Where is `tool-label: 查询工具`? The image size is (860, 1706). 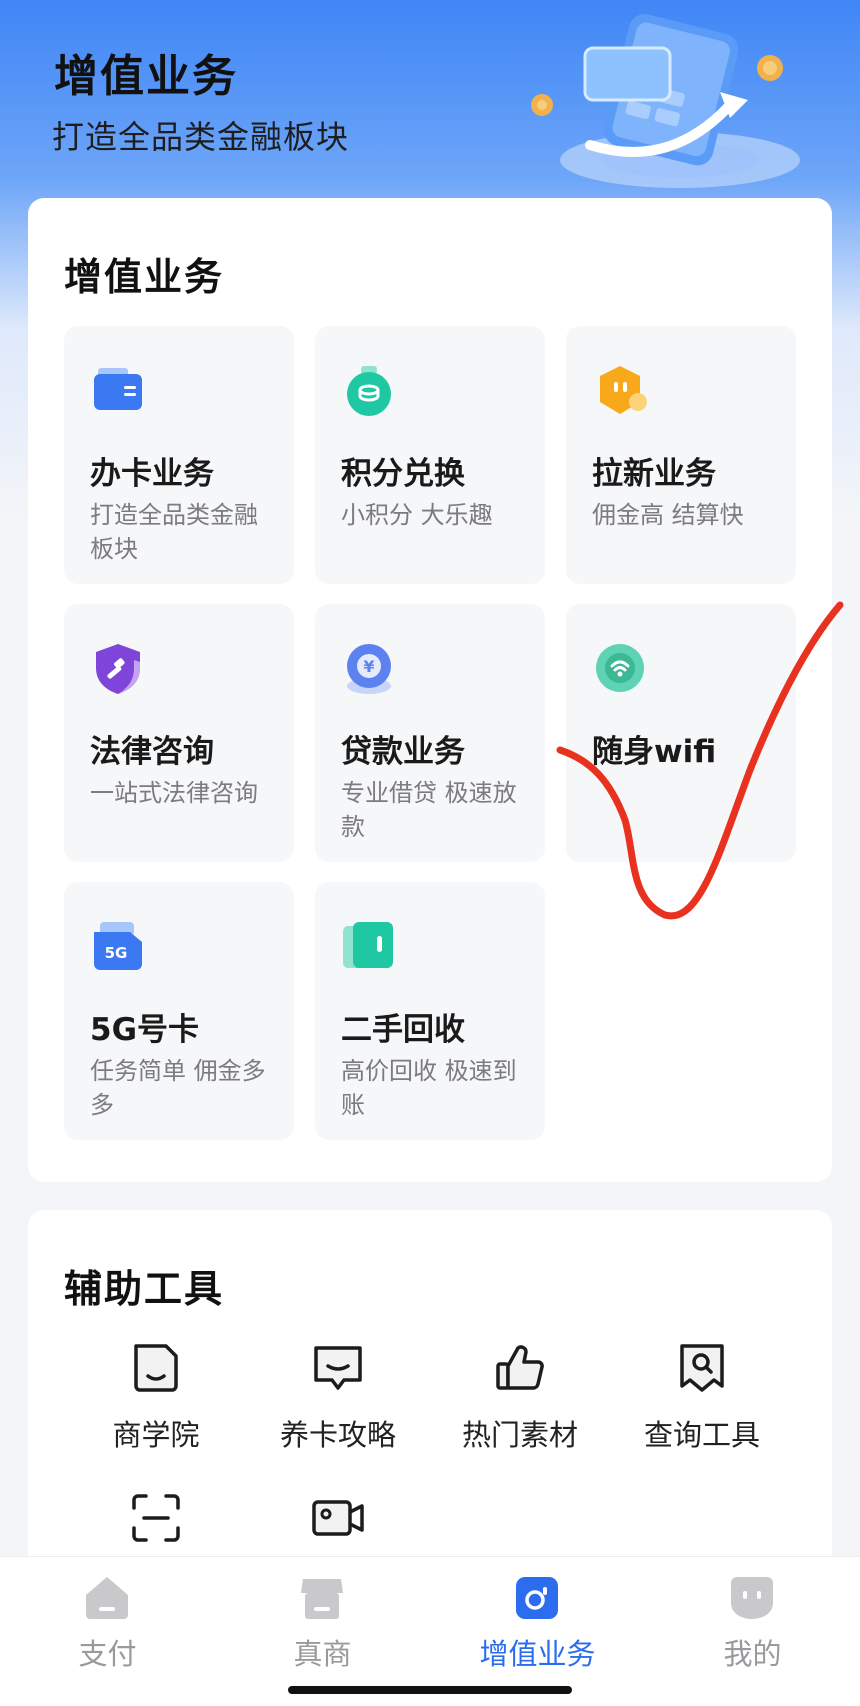
tool-label: 查询工具 is located at coordinates (701, 1435).